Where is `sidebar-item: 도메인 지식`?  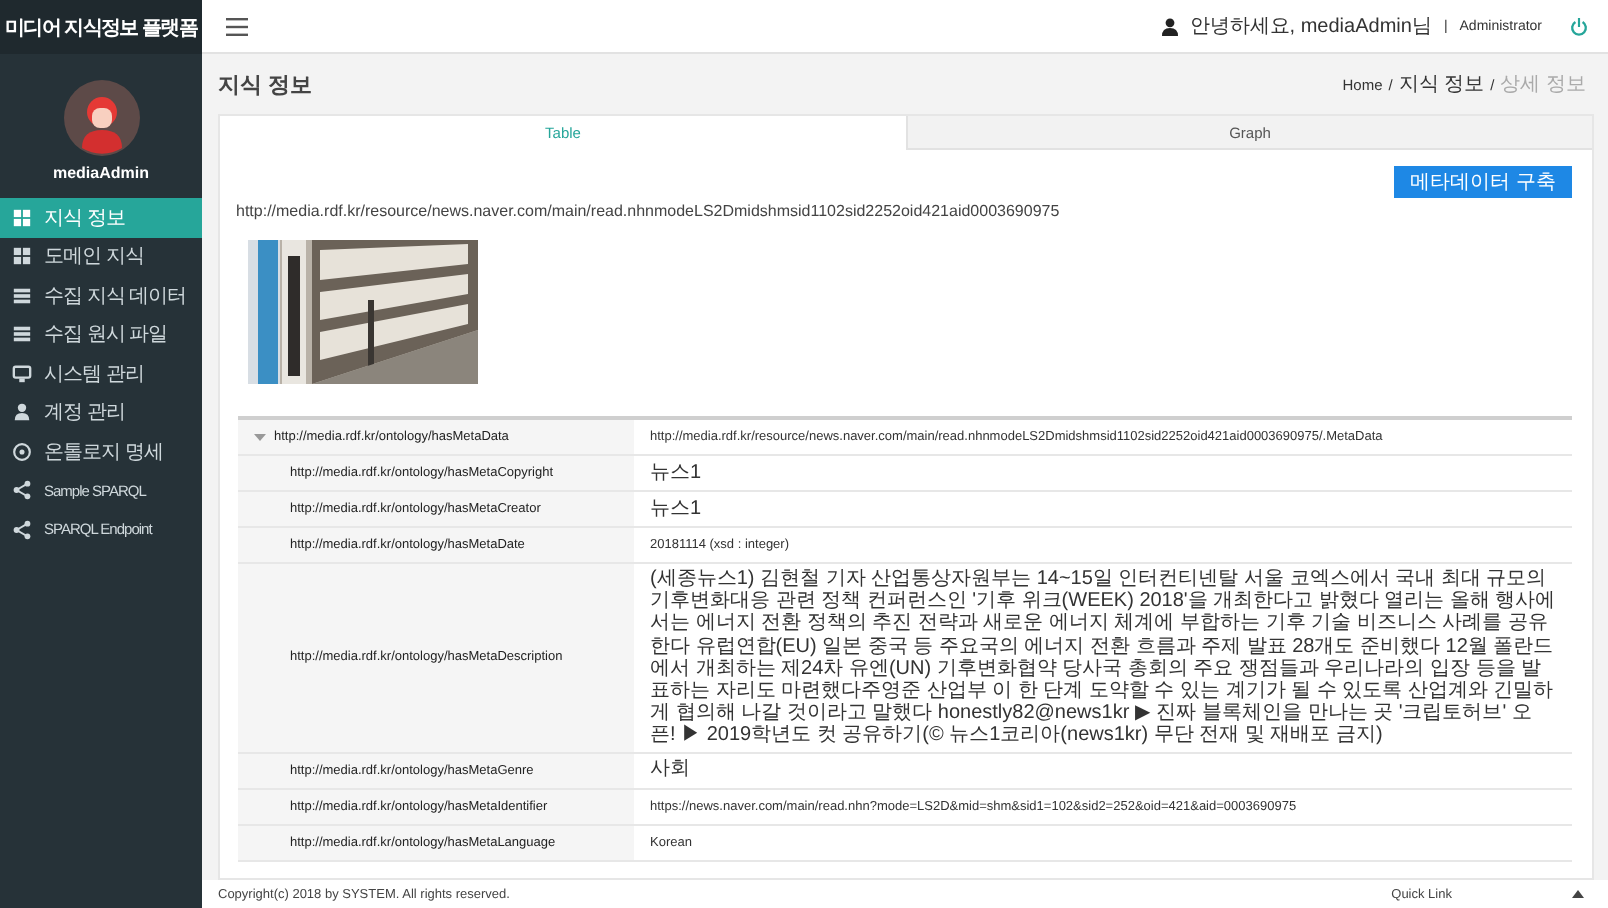
sidebar-item: 도메인 지식 is located at coordinates (101, 256).